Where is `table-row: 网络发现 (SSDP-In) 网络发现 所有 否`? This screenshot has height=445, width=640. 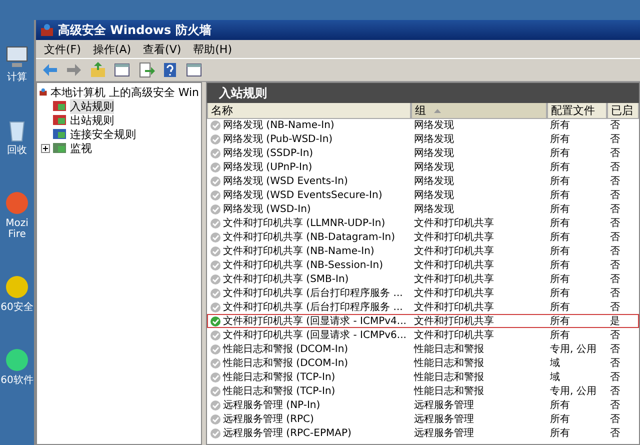 table-row: 网络发现 (SSDP-In) 网络发现 所有 否 is located at coordinates (423, 153).